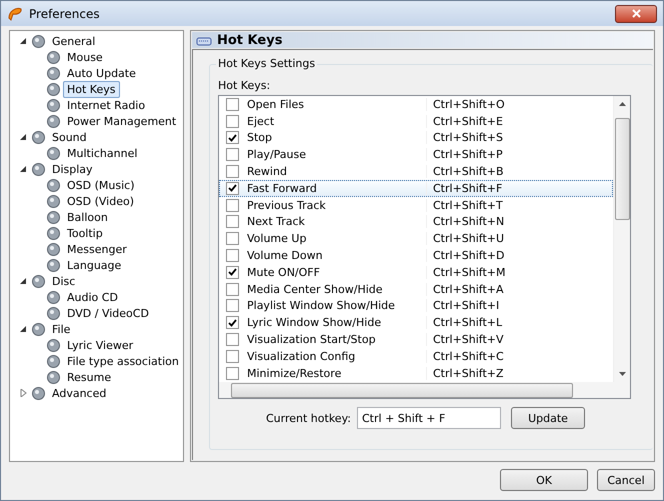 Image resolution: width=664 pixels, height=501 pixels. What do you see at coordinates (424, 390) in the screenshot?
I see `horizontal-scrollbar` at bounding box center [424, 390].